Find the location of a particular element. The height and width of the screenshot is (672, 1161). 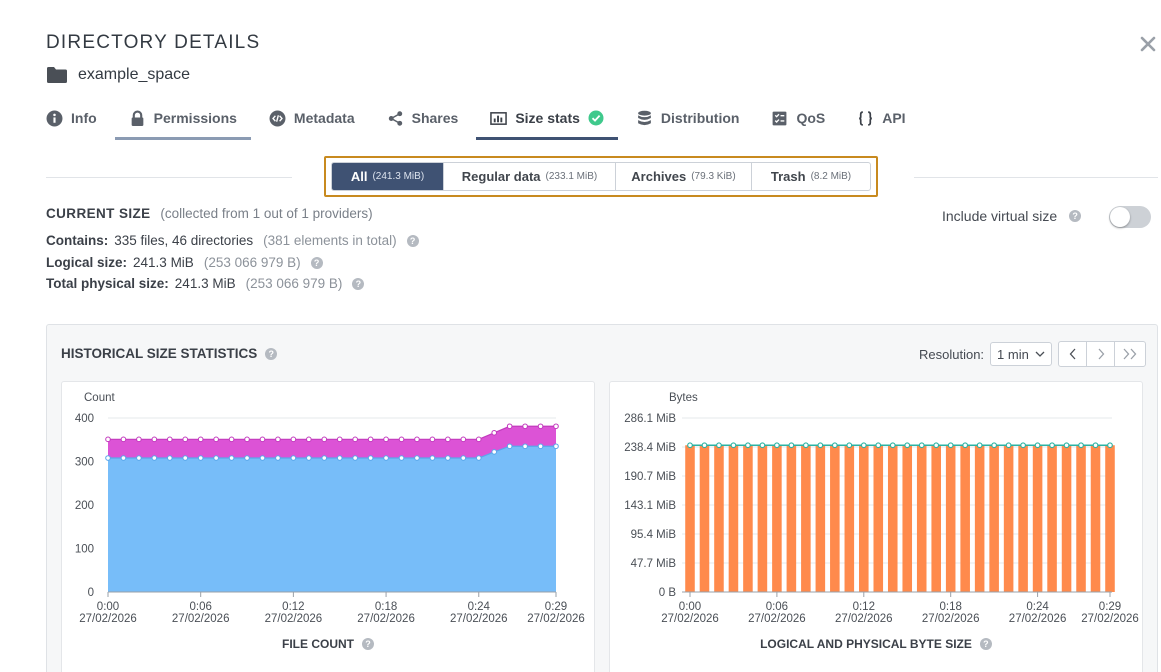

divider-right is located at coordinates (1036, 177).